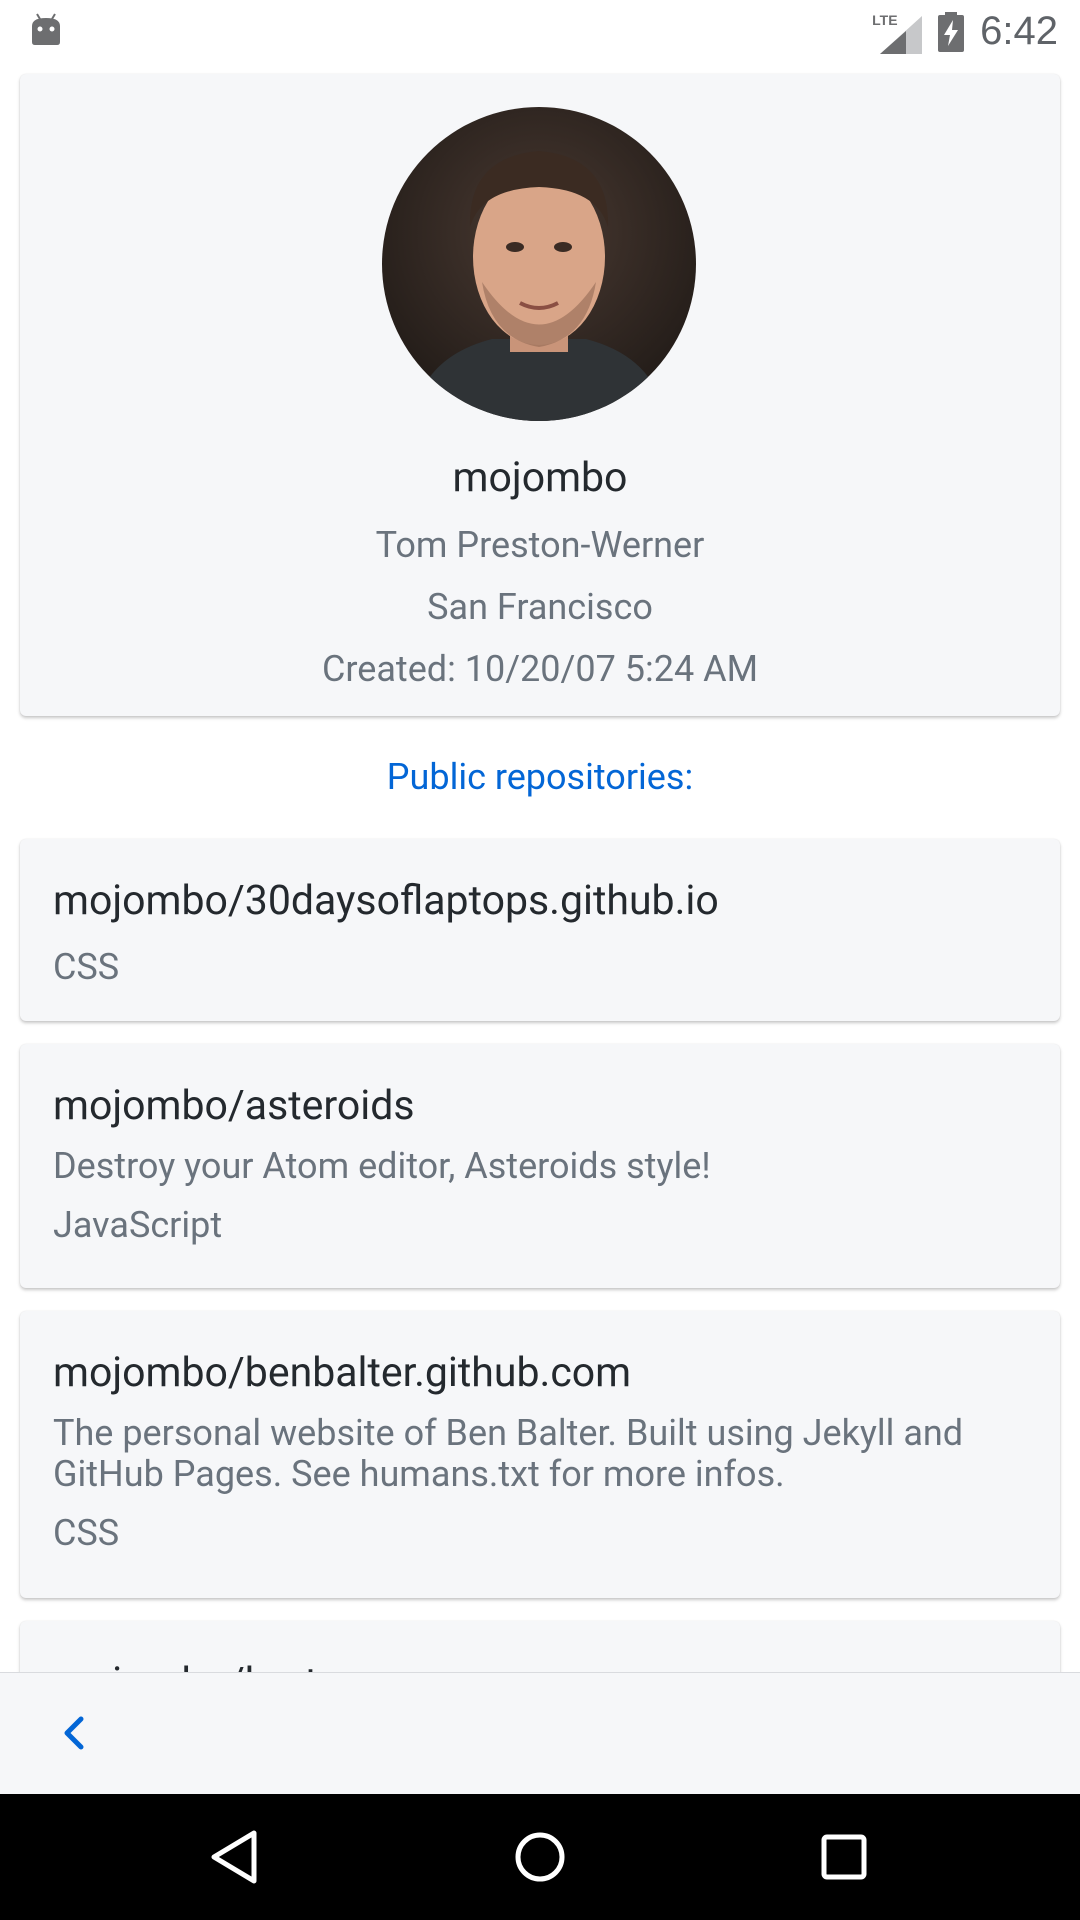  I want to click on back-button, so click(74, 1733).